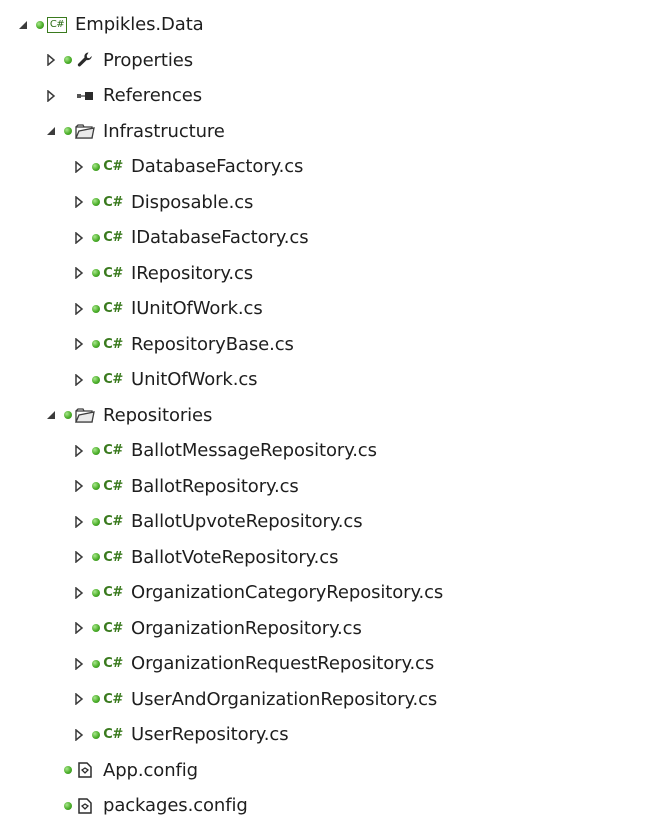  What do you see at coordinates (330, 25) in the screenshot?
I see `tree-item-project: C# Empikles.Data` at bounding box center [330, 25].